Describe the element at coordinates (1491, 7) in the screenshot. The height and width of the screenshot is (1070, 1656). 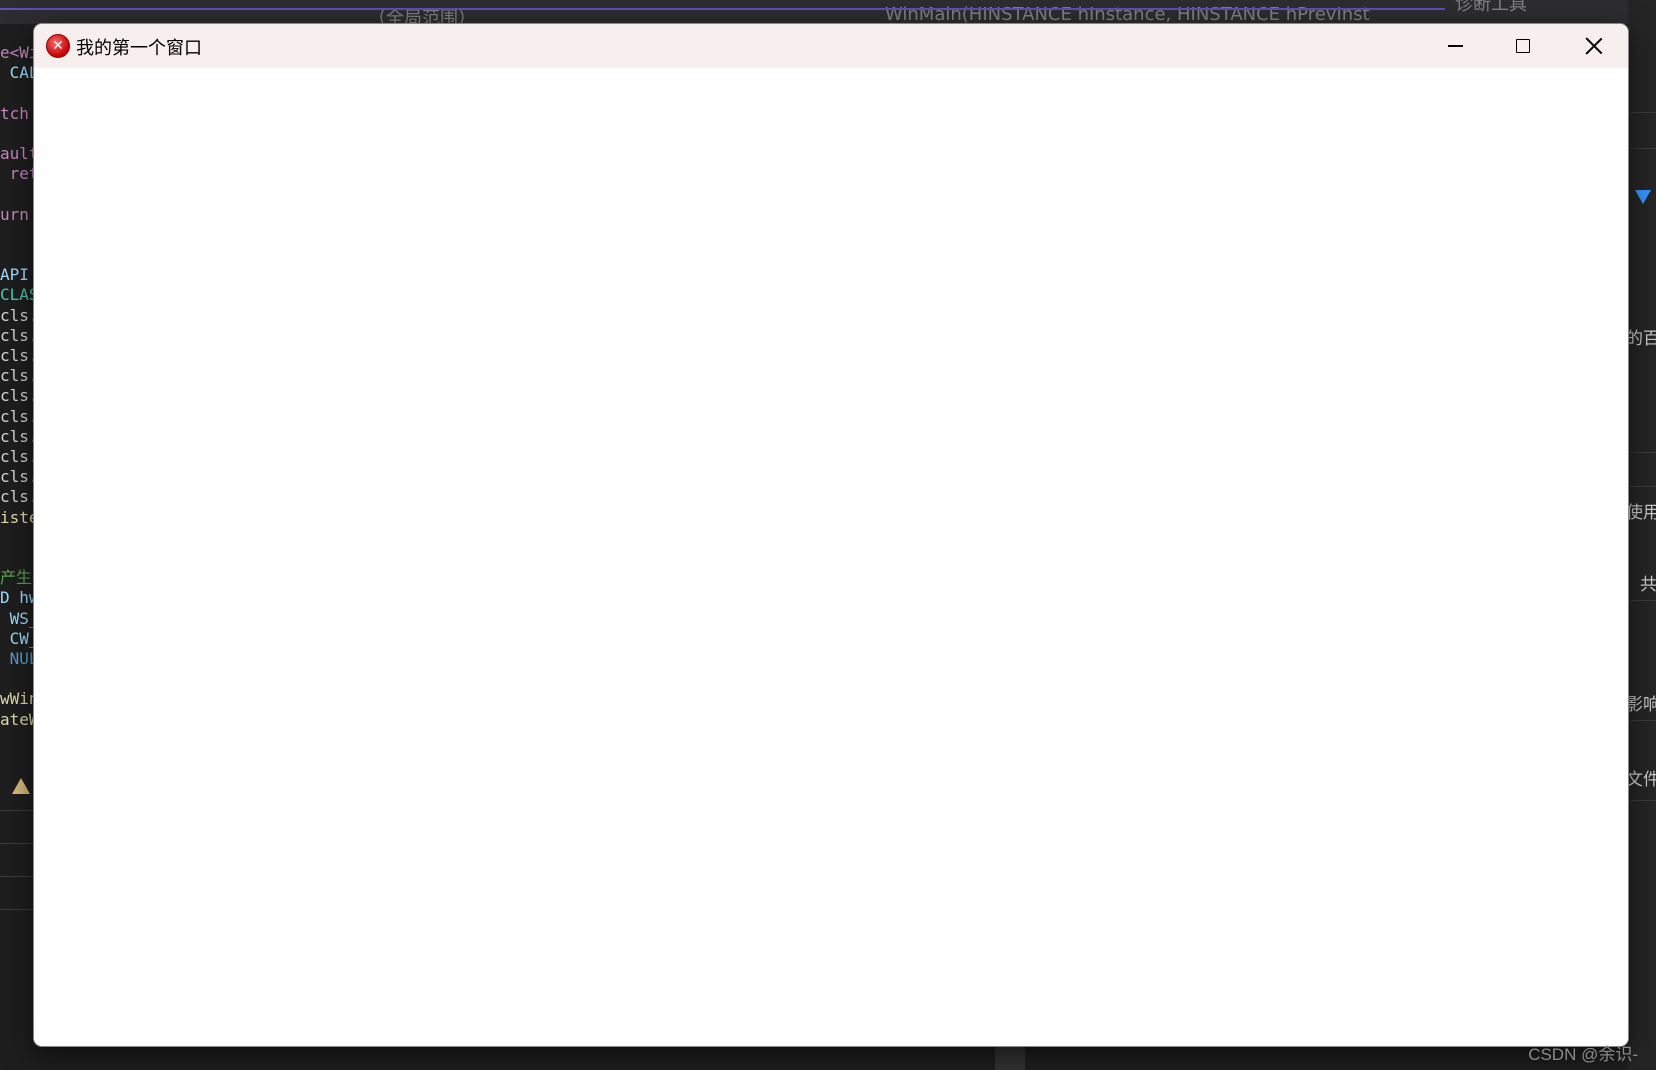
I see `diagnostics-title: 诊断工具` at that location.